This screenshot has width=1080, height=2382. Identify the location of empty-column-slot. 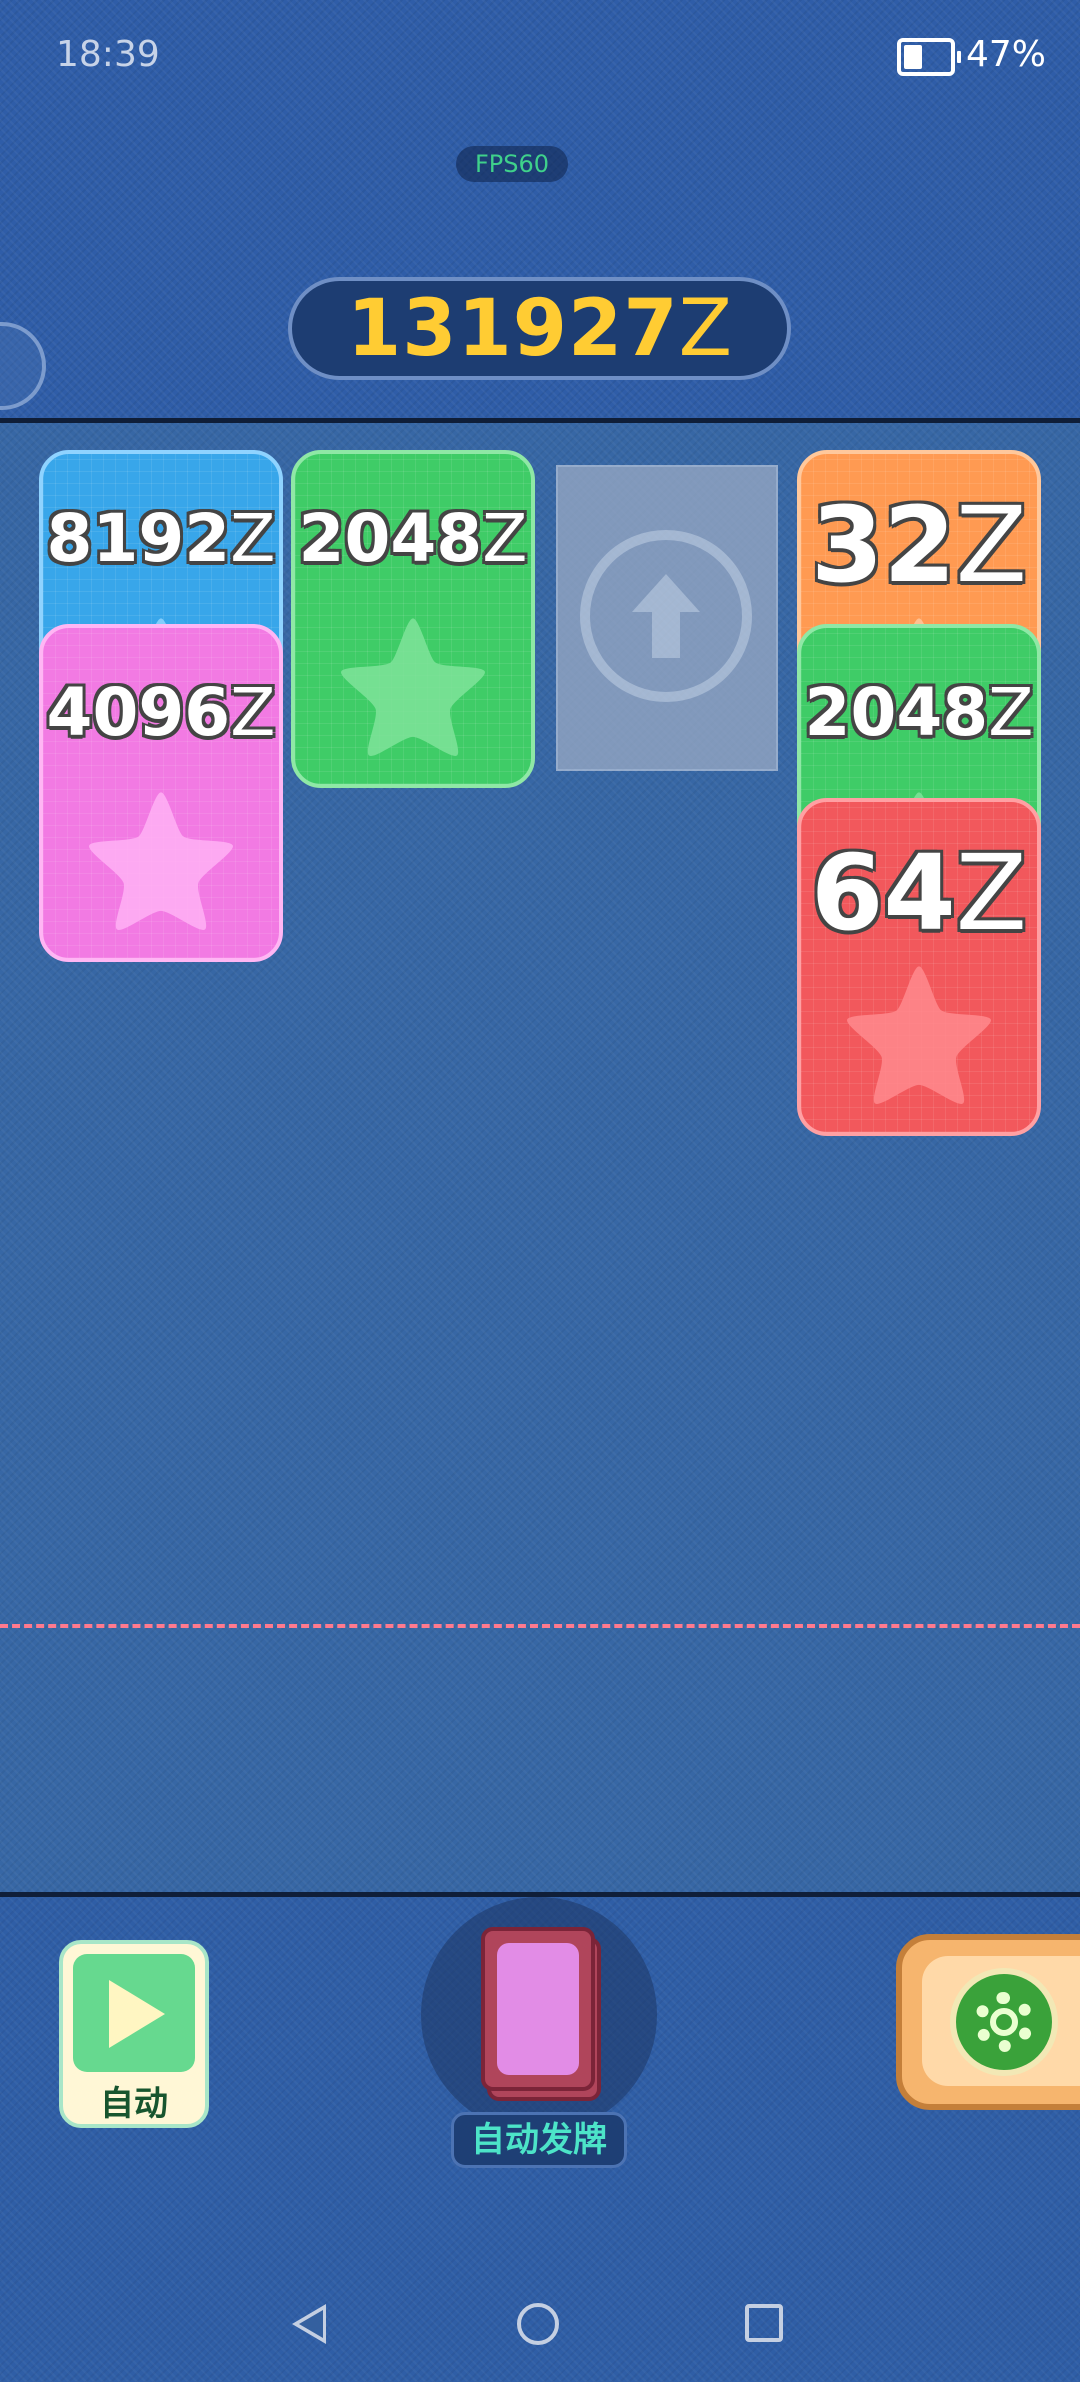
(667, 618).